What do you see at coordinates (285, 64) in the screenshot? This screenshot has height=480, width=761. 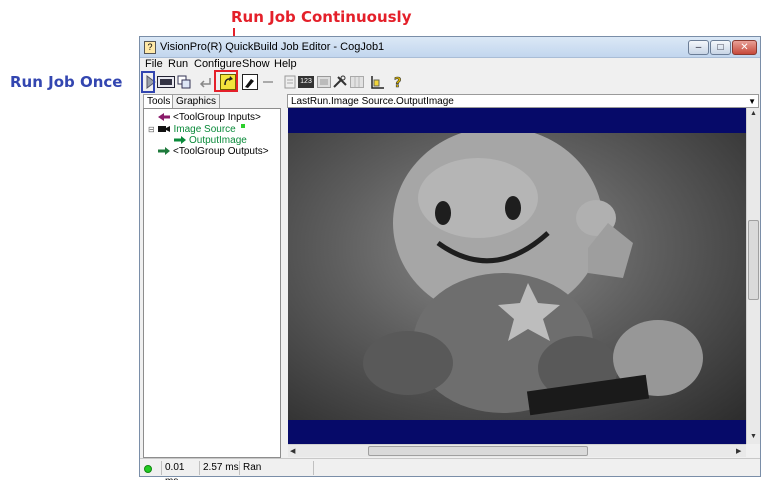 I see `menu-help: Help` at bounding box center [285, 64].